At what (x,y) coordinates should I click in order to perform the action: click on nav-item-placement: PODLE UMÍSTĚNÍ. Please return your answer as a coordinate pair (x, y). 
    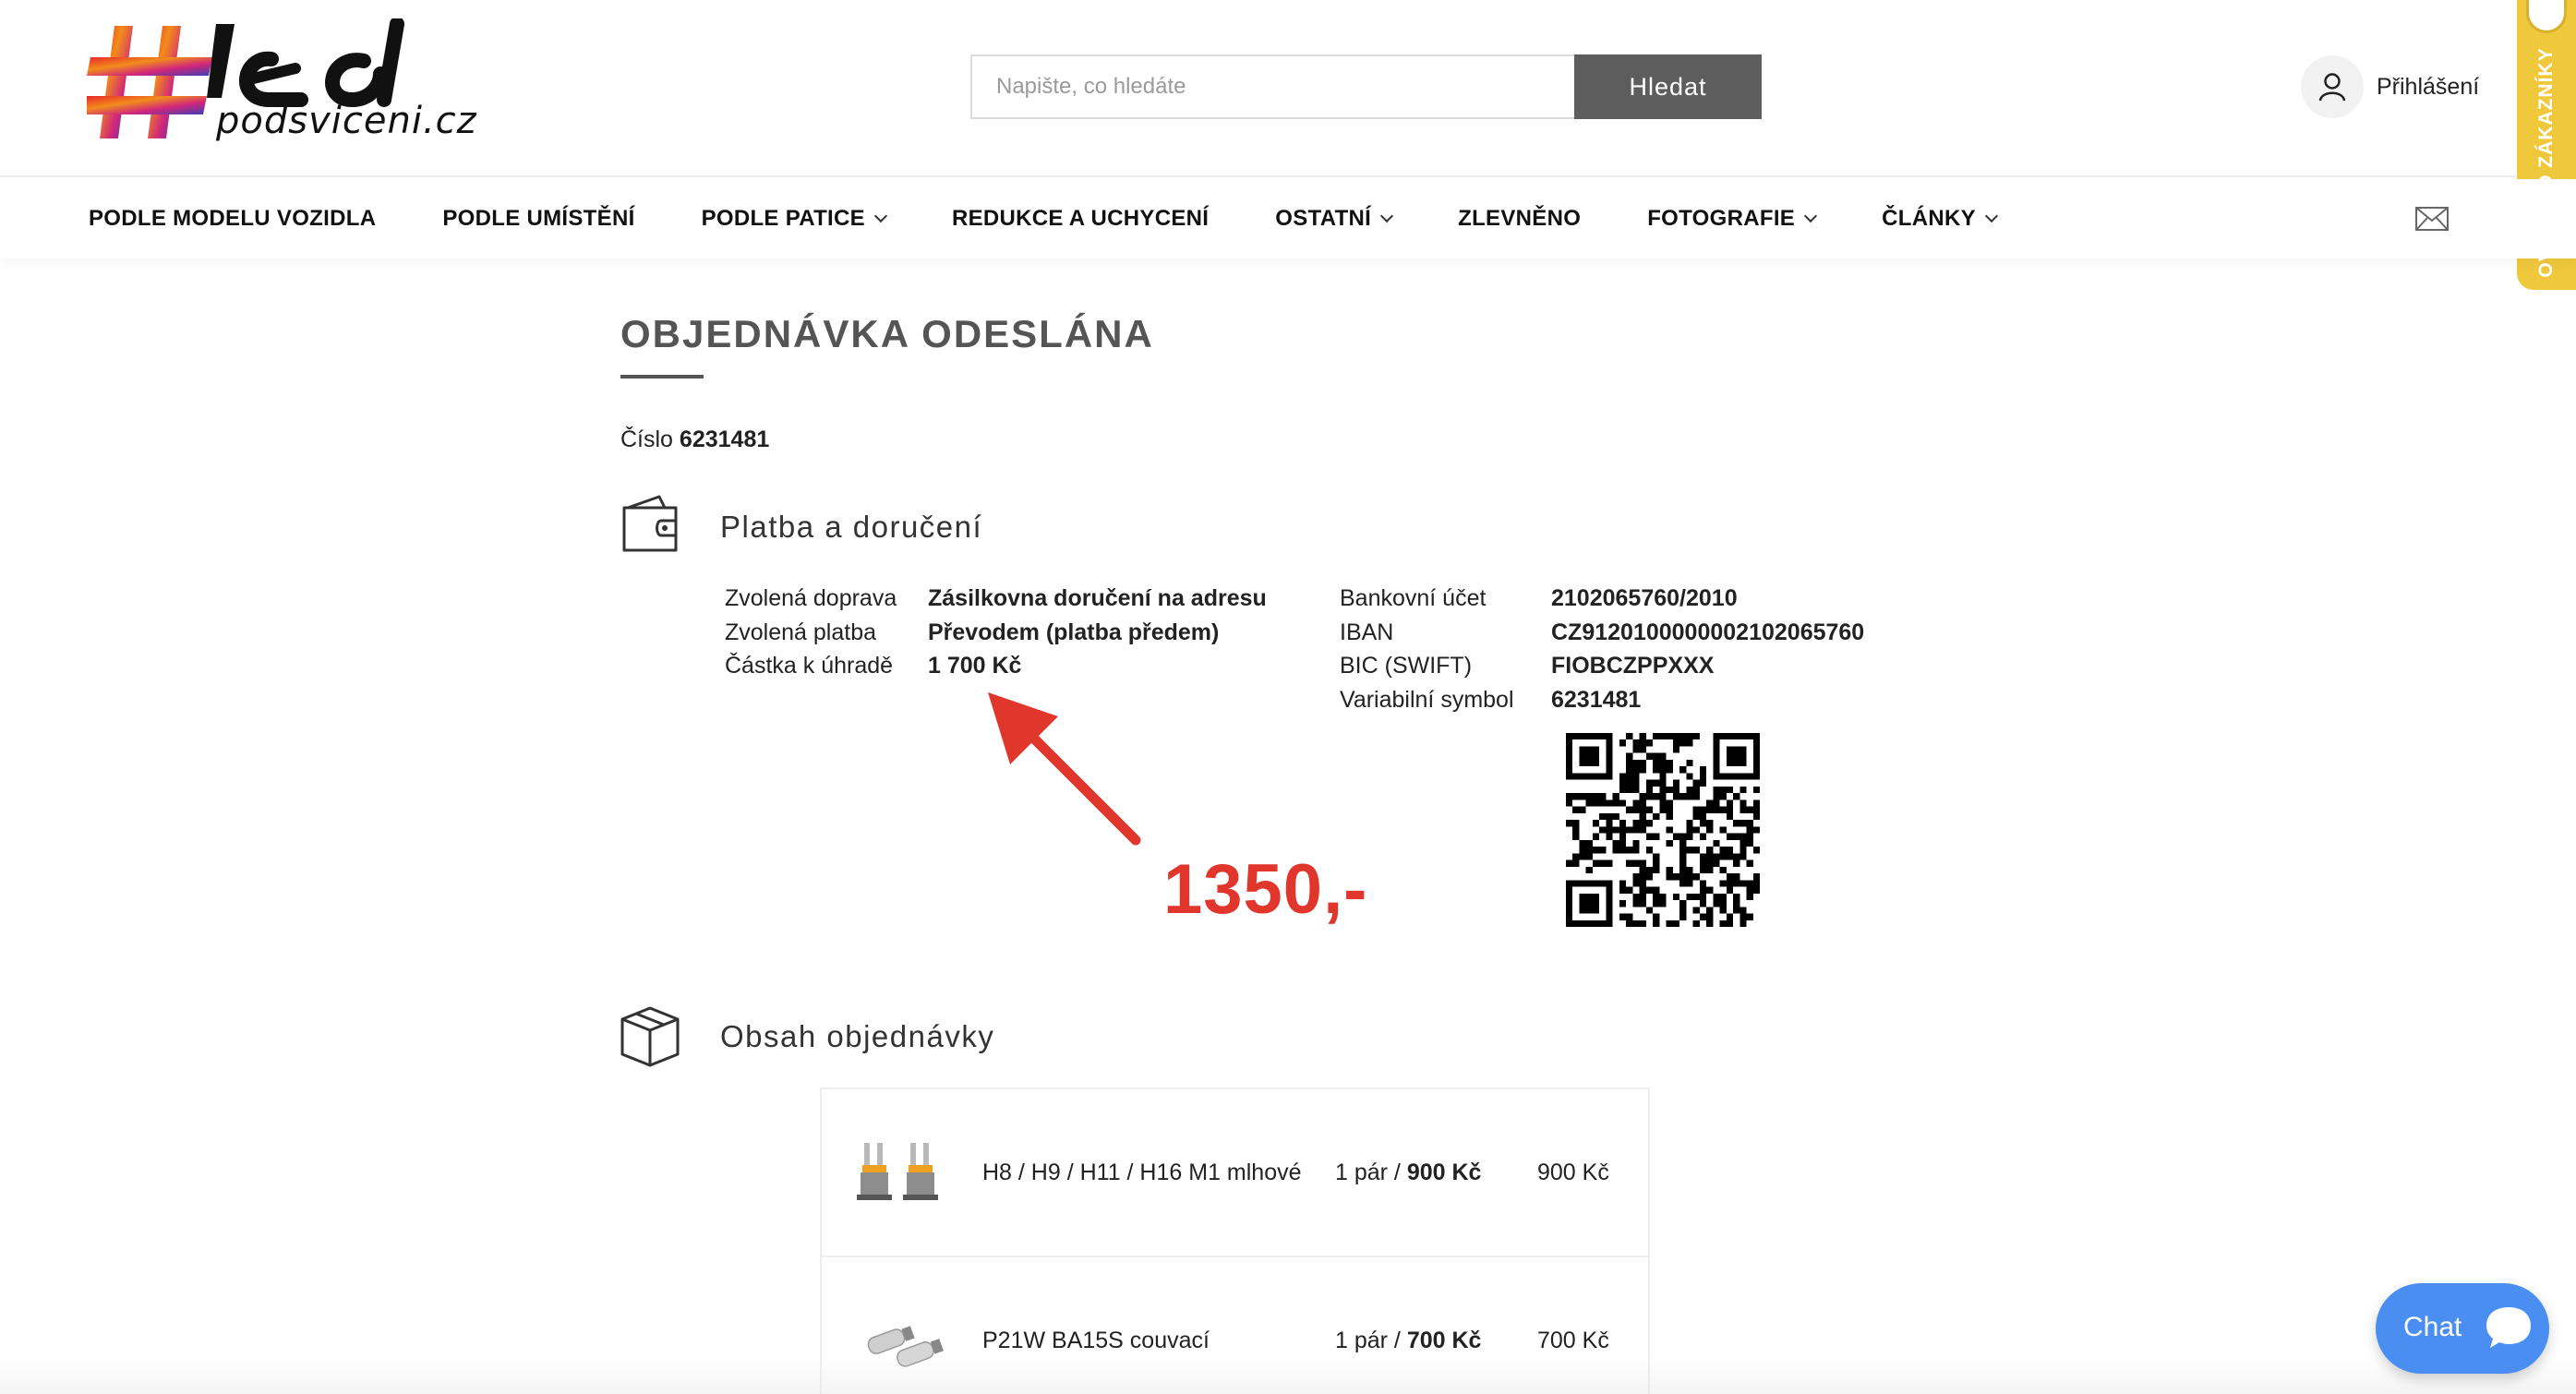
    Looking at the image, I should click on (538, 219).